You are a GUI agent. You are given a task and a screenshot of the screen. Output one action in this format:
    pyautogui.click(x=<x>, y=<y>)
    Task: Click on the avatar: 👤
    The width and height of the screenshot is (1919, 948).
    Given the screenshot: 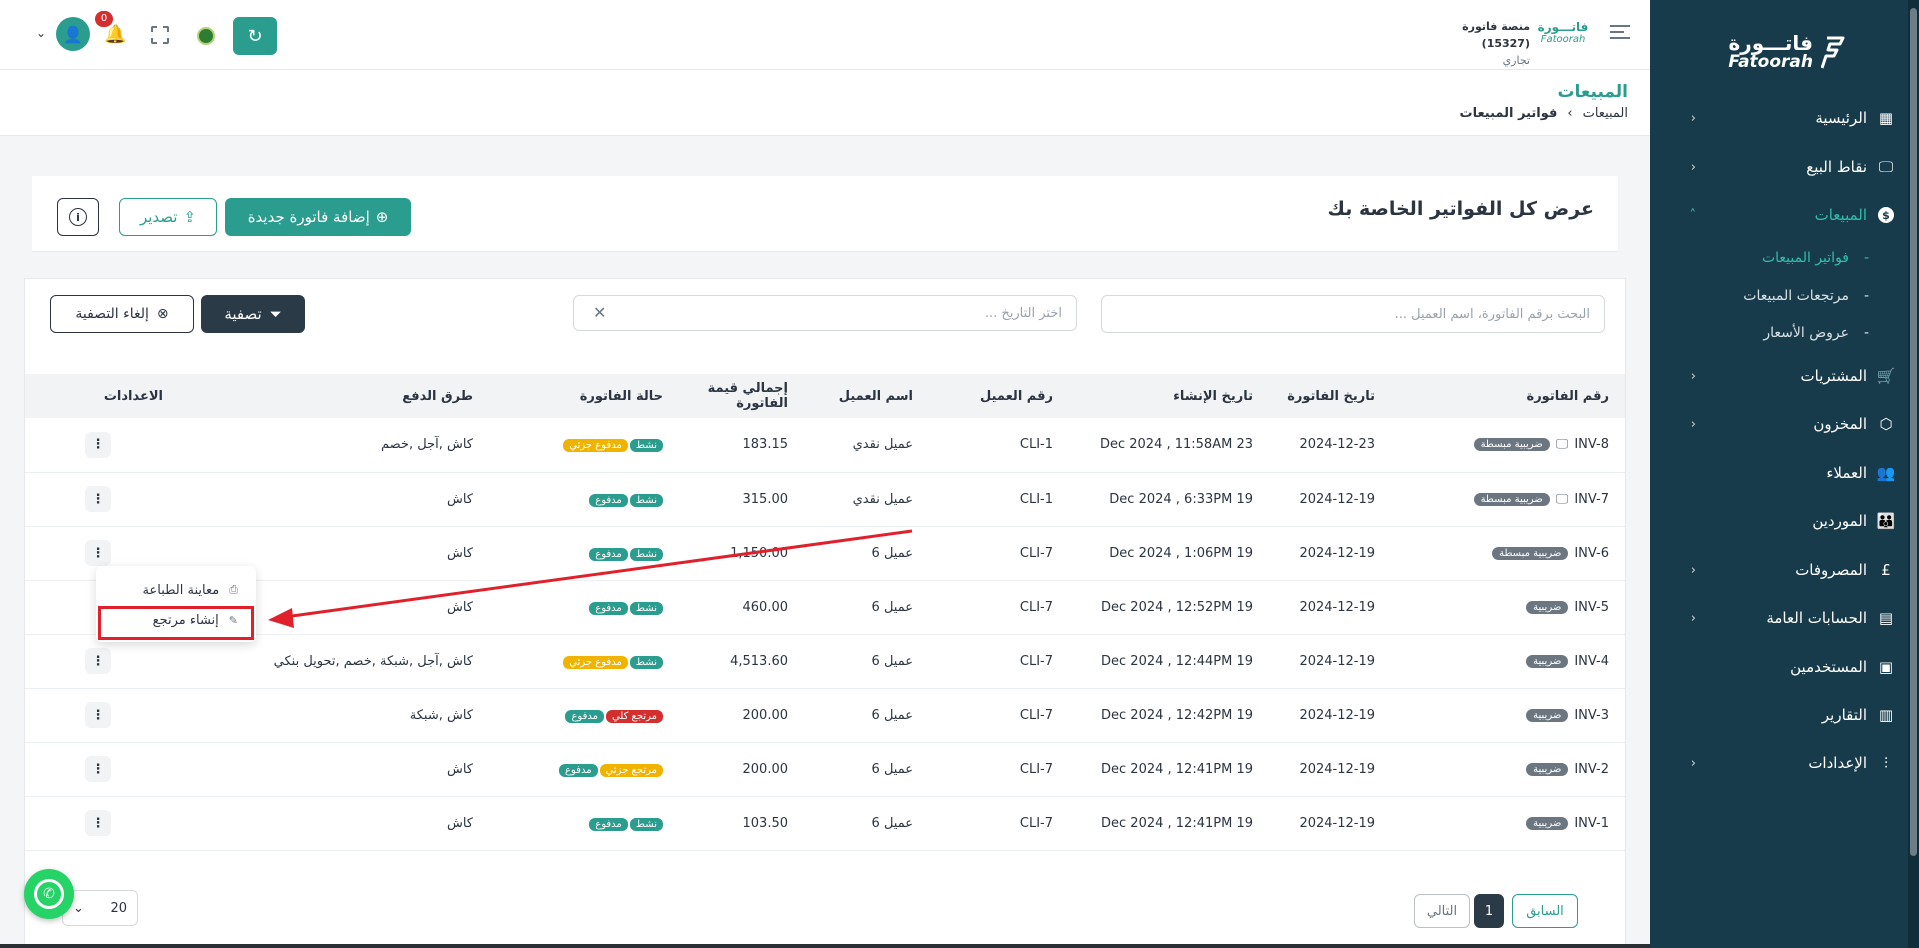 What is the action you would take?
    pyautogui.click(x=73, y=34)
    